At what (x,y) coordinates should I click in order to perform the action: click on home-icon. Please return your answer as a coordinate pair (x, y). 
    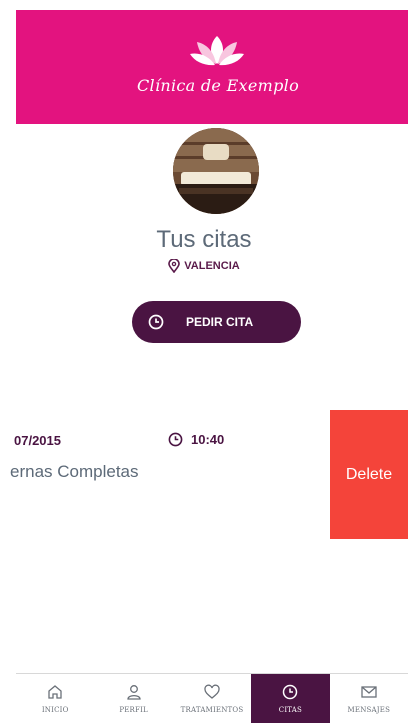
    Looking at the image, I should click on (55, 692).